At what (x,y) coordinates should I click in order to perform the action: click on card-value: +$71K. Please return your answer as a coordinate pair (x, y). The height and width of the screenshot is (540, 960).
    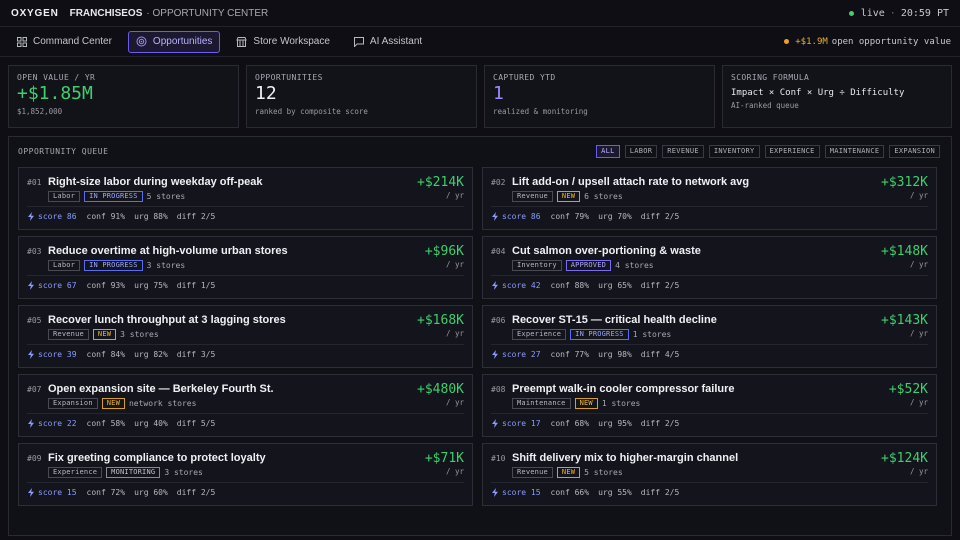
    Looking at the image, I should click on (444, 458).